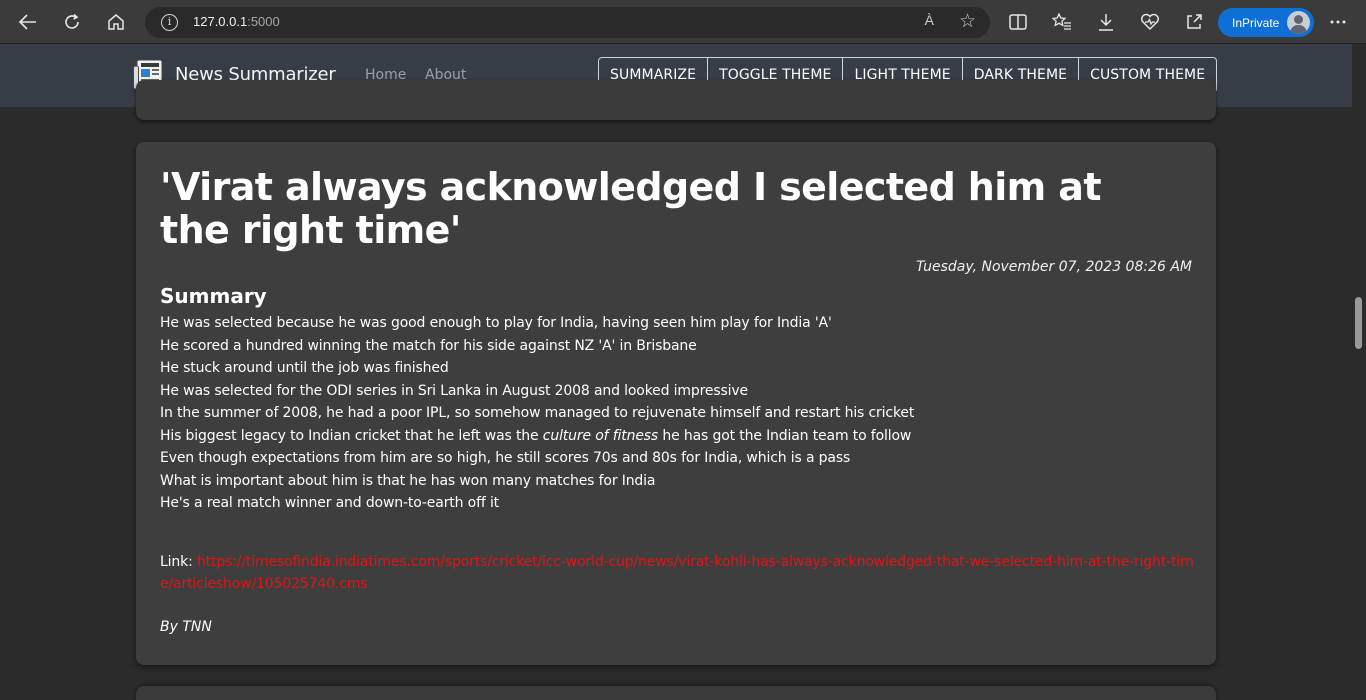  I want to click on more-icon, so click(1338, 22).